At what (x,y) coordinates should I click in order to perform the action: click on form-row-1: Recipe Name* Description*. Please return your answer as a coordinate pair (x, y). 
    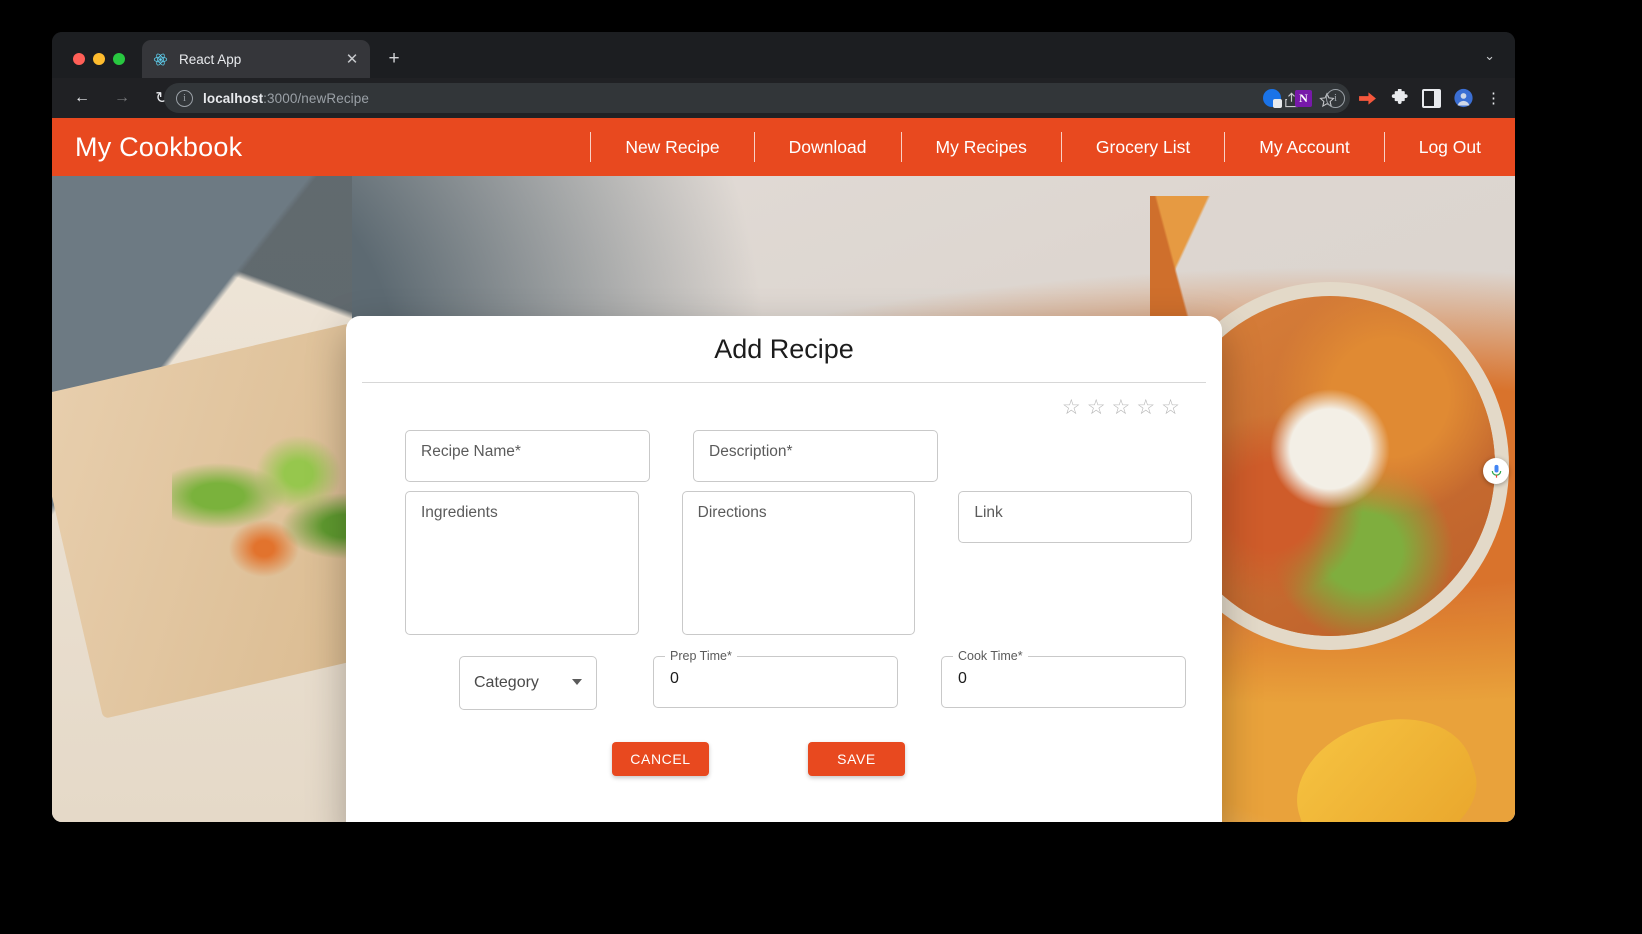
    Looking at the image, I should click on (784, 456).